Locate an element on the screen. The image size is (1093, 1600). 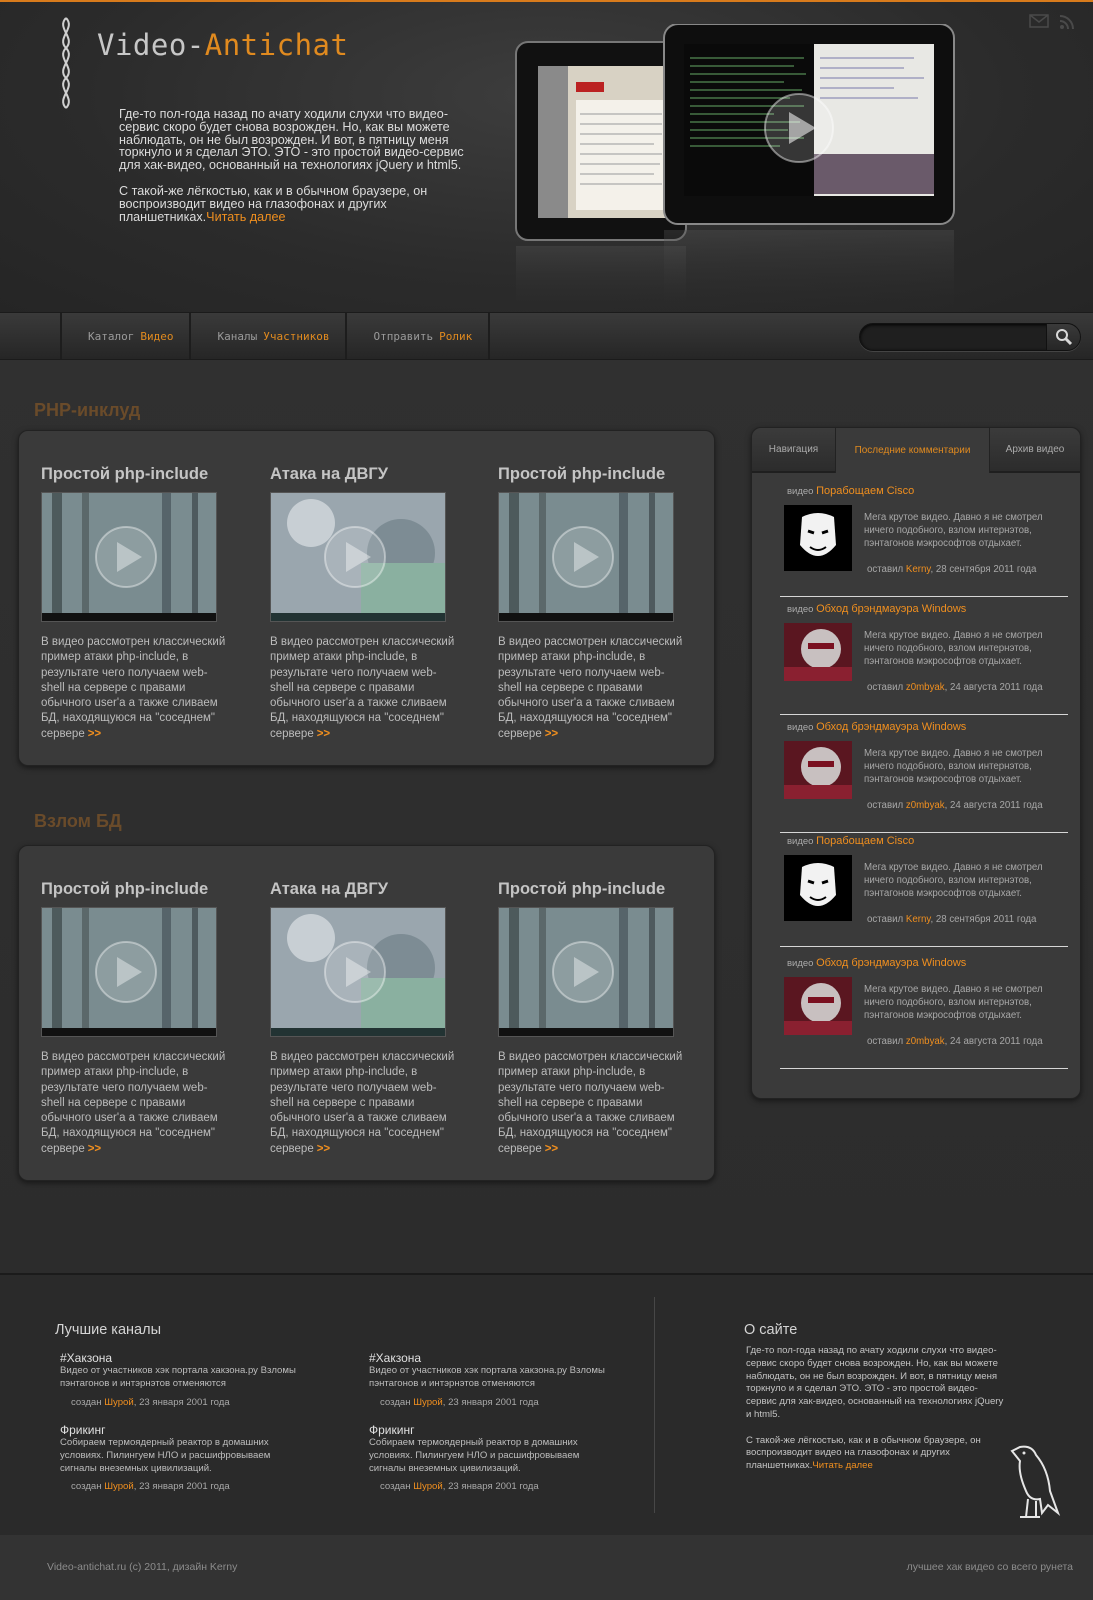
logo-accent: Antichat is located at coordinates (276, 45).